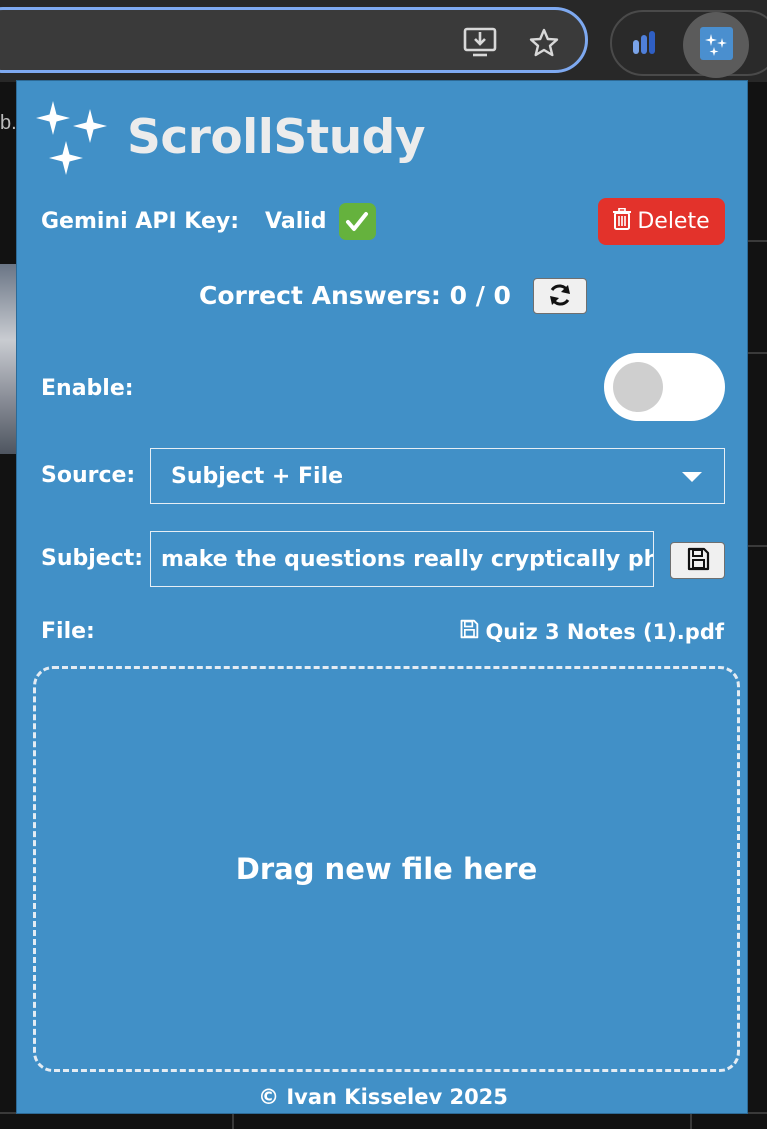  Describe the element at coordinates (664, 387) in the screenshot. I see `enable-toggle` at that location.